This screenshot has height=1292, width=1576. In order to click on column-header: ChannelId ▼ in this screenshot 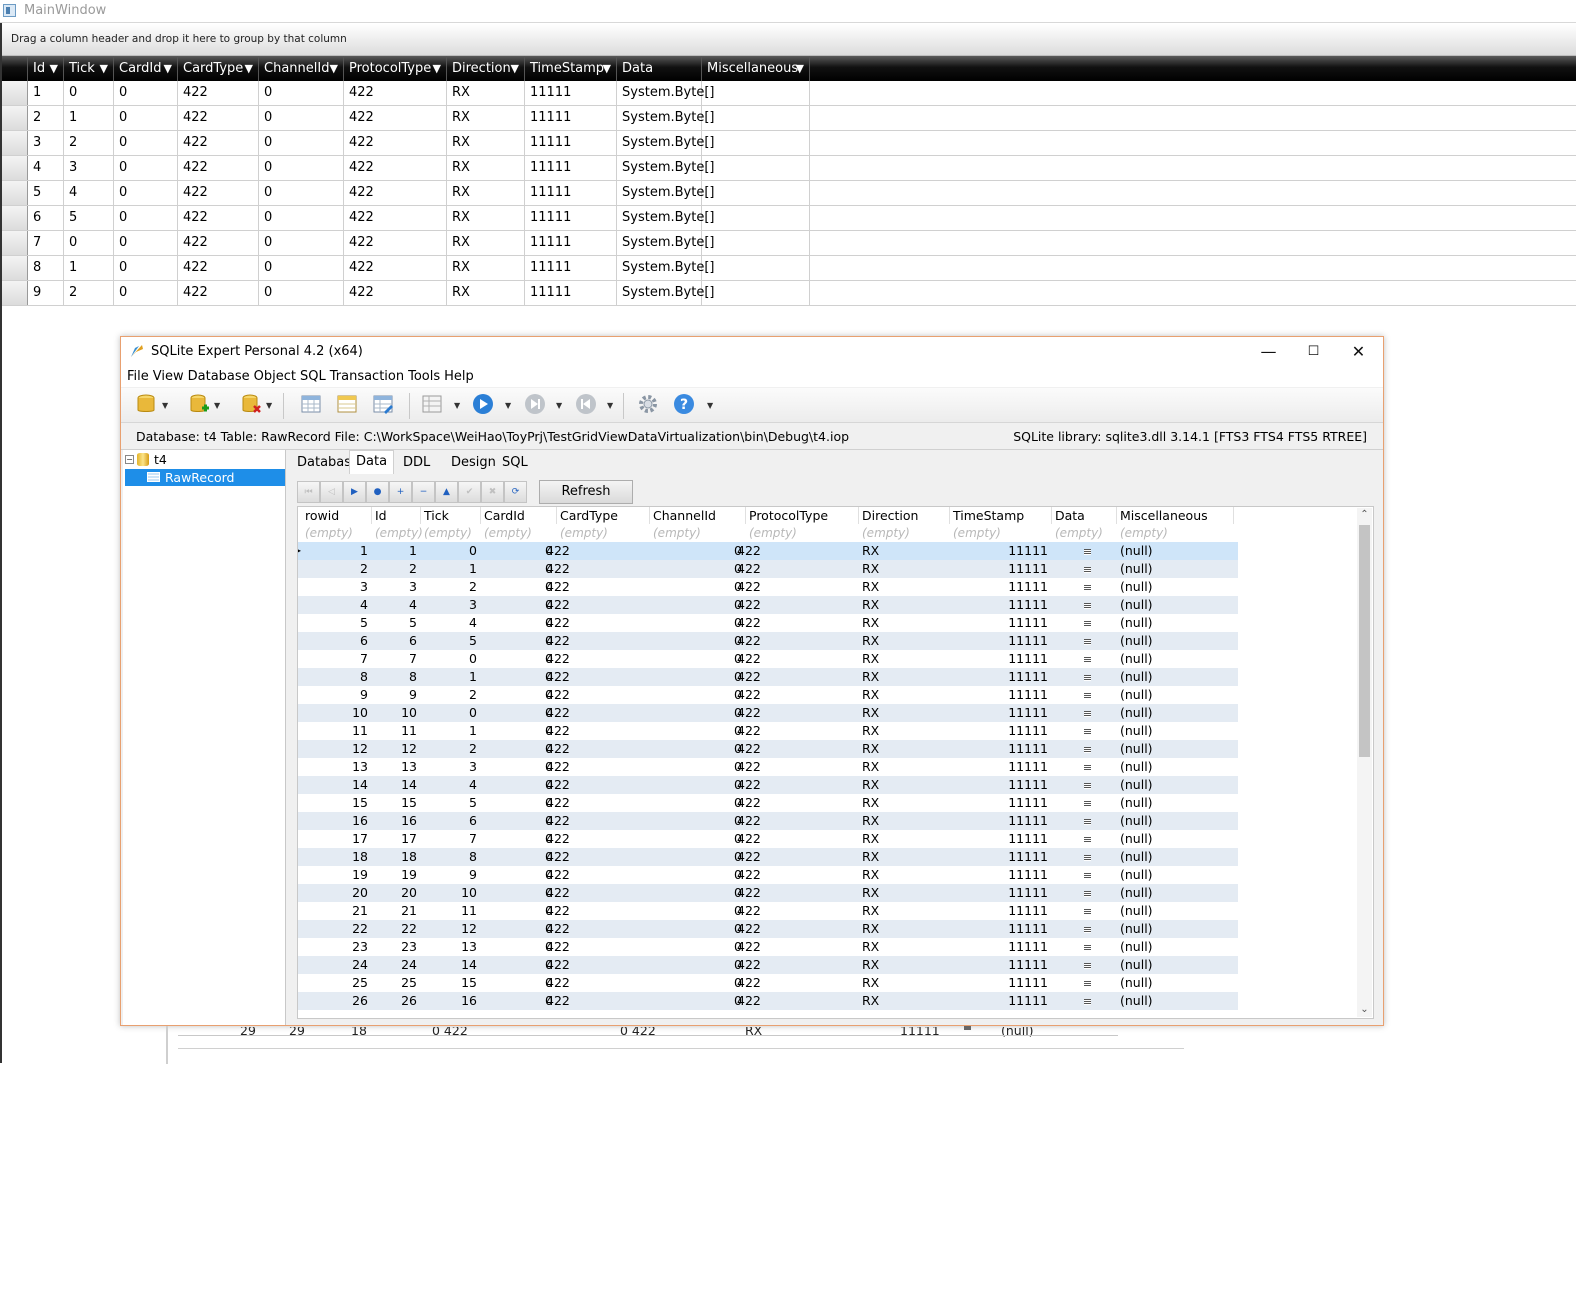, I will do `click(301, 68)`.